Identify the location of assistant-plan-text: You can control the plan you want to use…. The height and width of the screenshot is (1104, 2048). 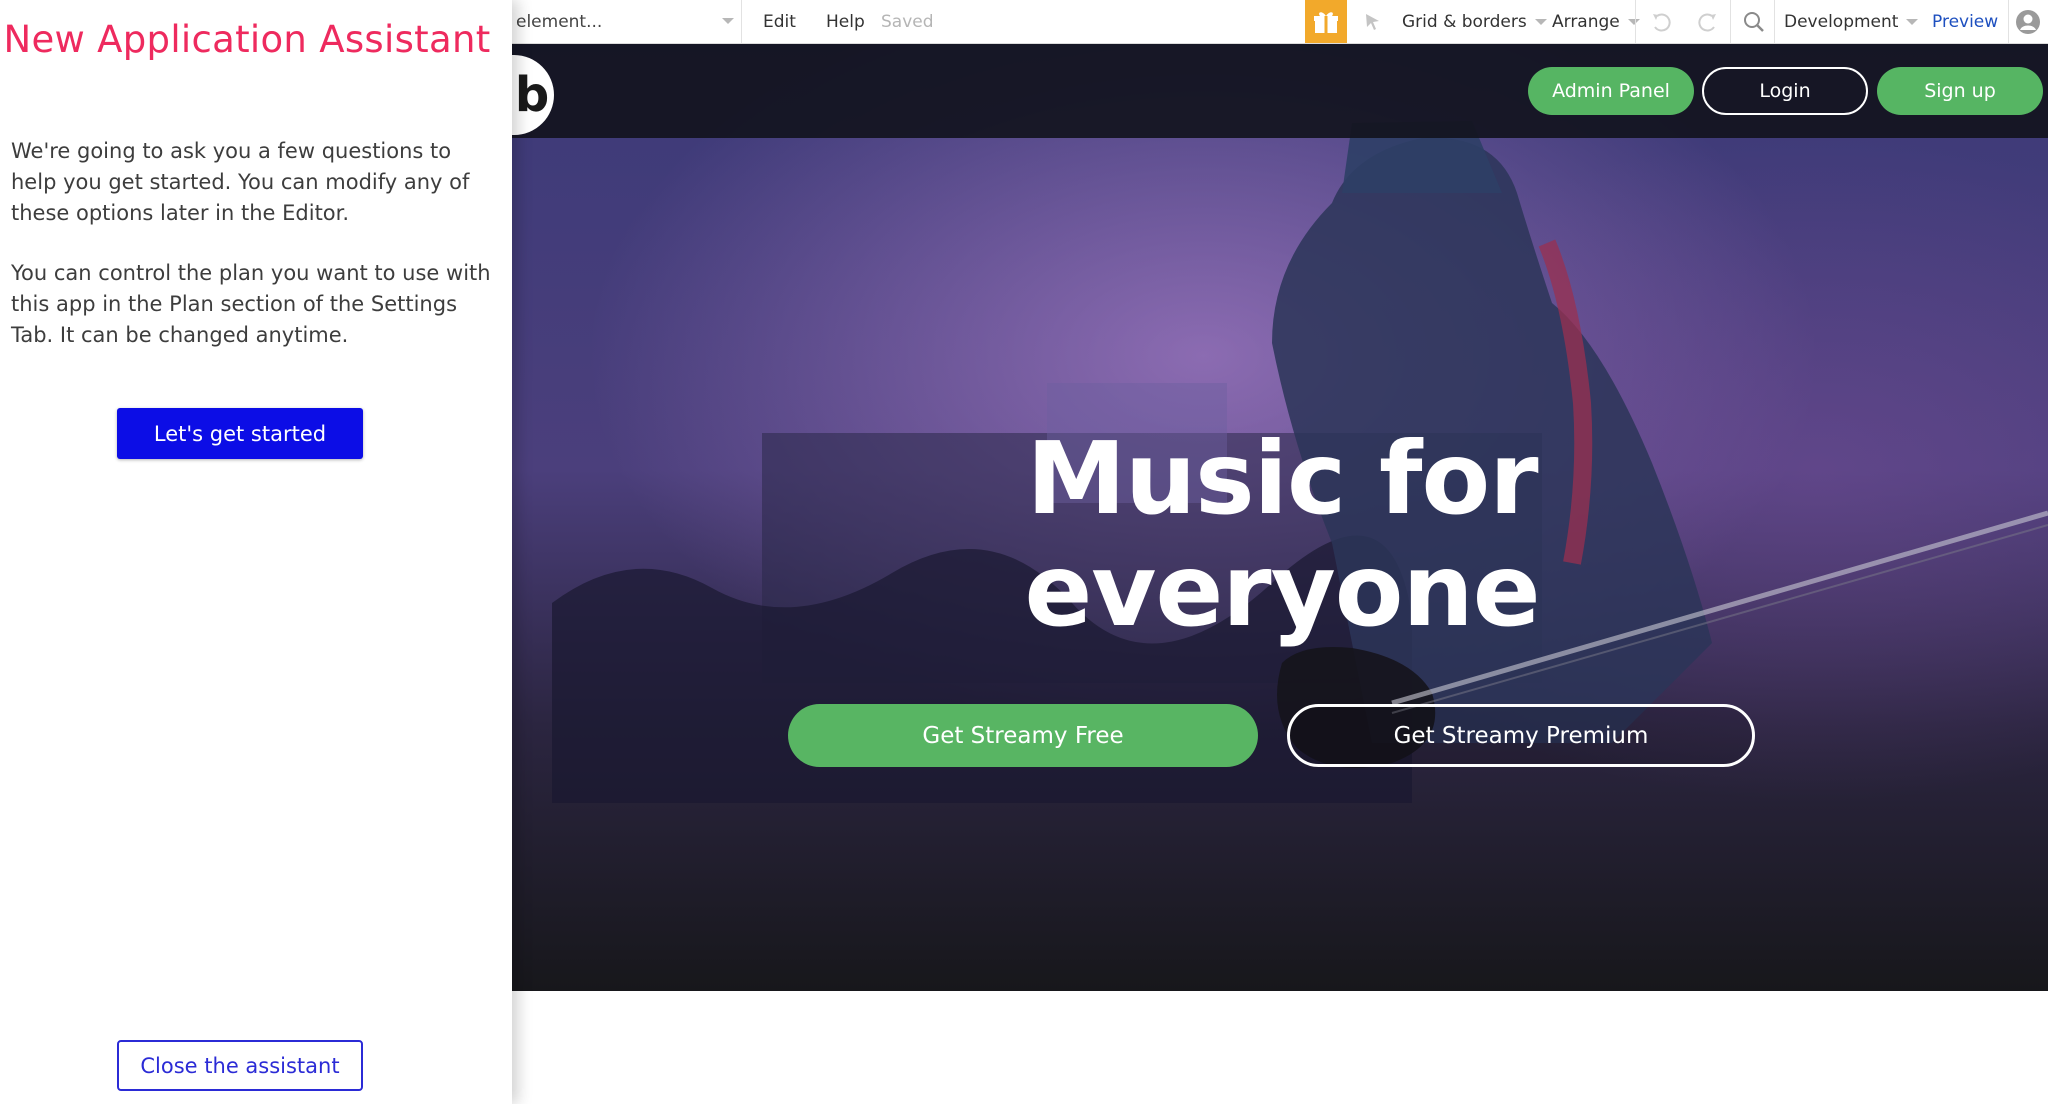
(251, 304).